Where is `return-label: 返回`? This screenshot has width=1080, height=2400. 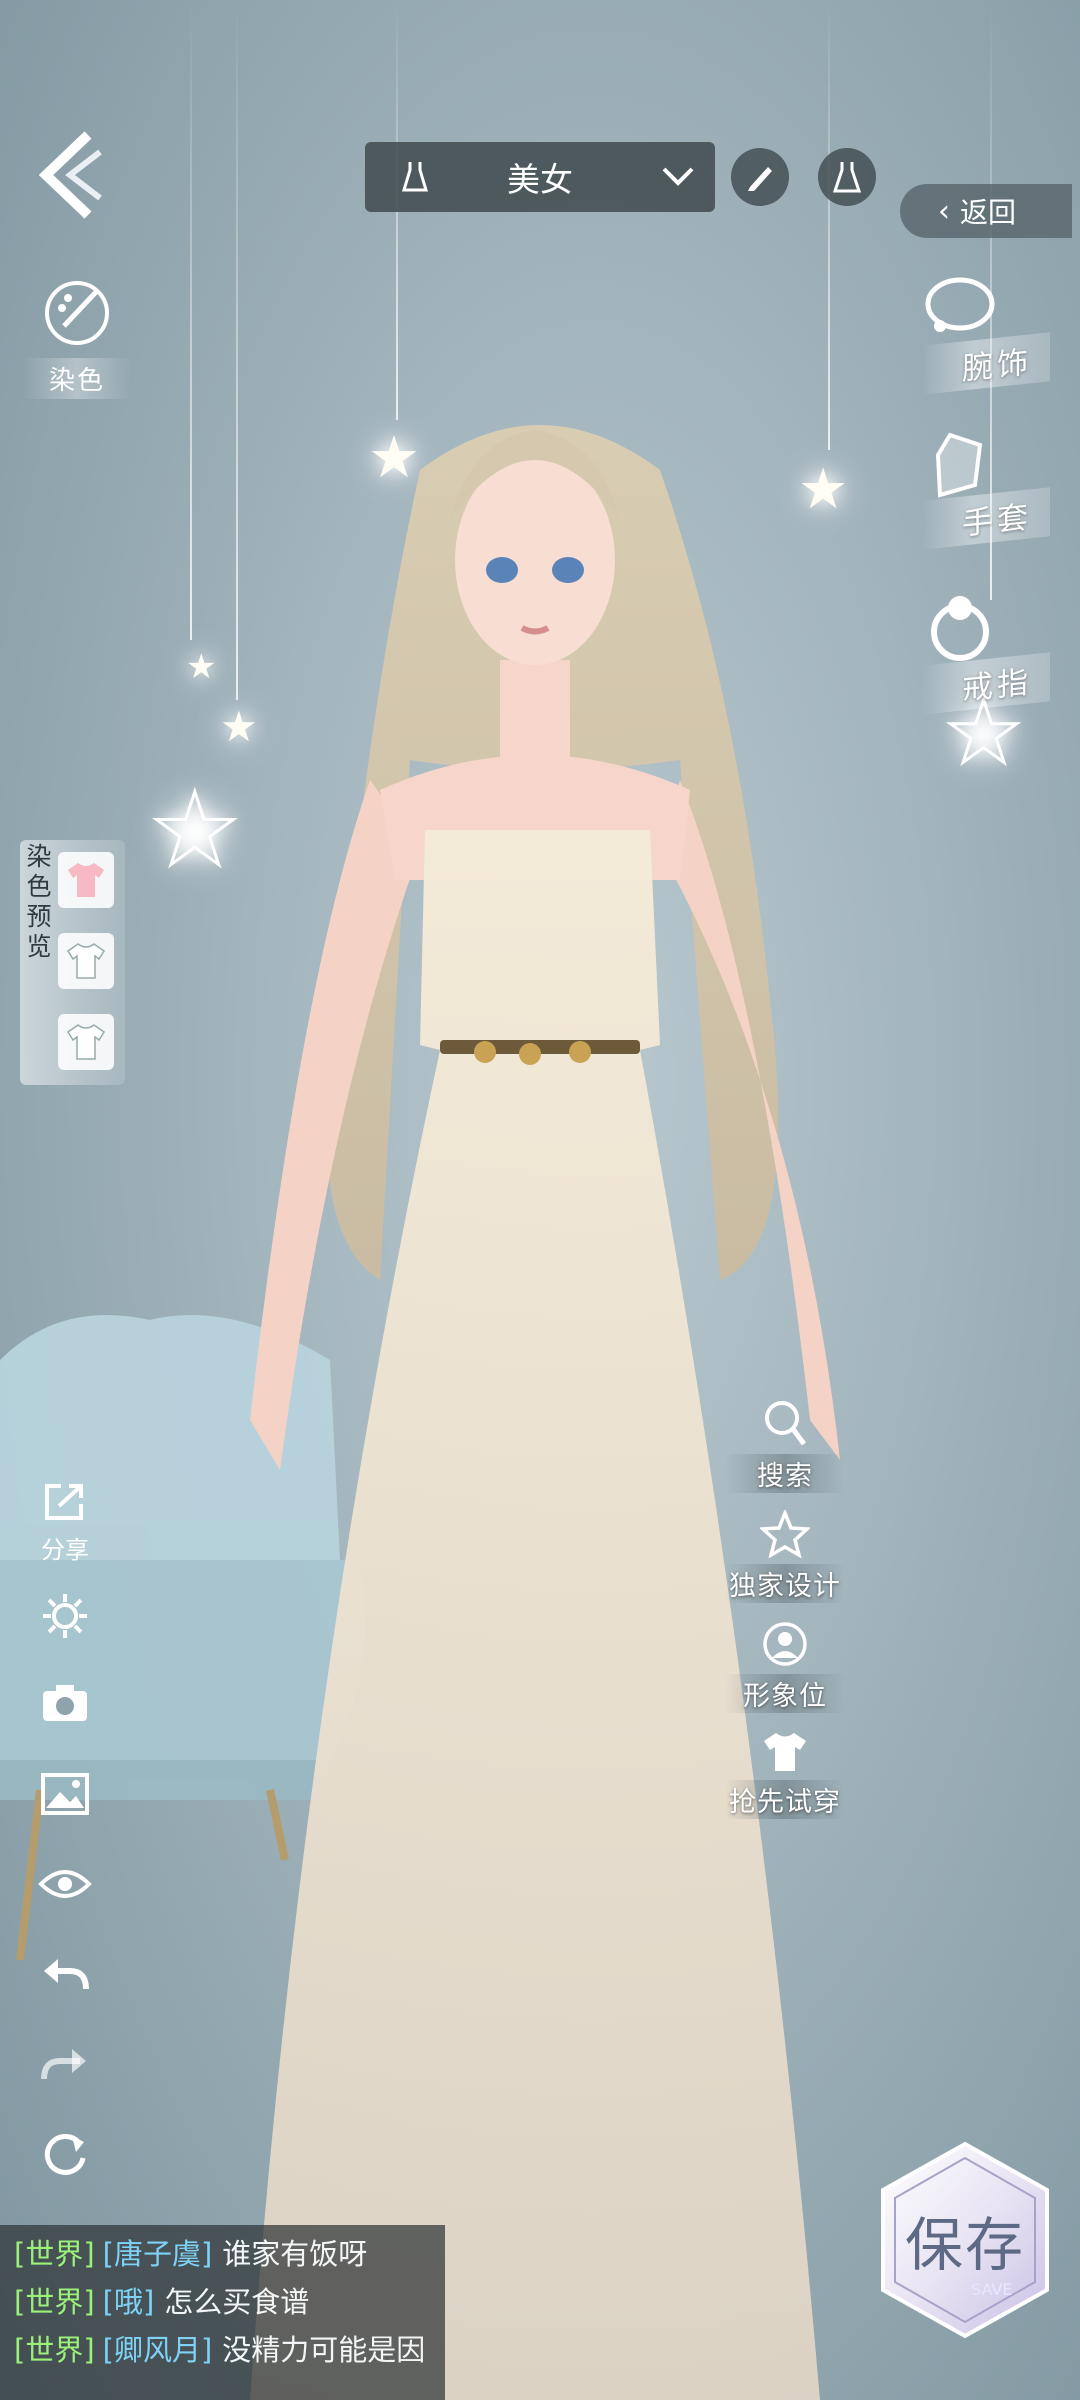 return-label: 返回 is located at coordinates (988, 212).